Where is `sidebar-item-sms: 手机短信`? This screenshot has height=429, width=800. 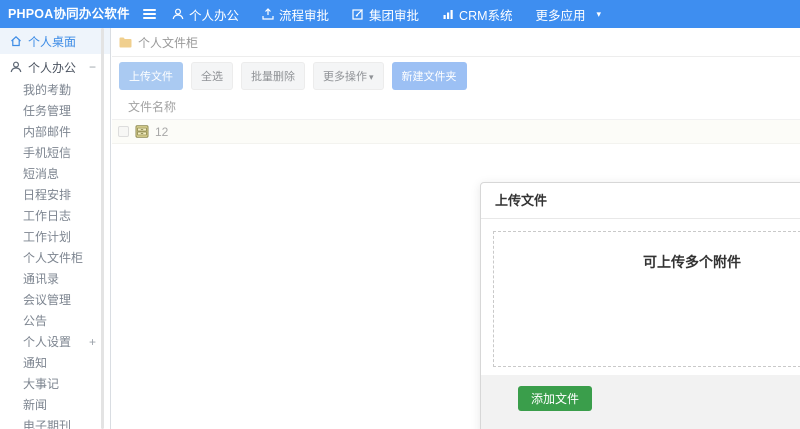 sidebar-item-sms: 手机短信 is located at coordinates (55, 153).